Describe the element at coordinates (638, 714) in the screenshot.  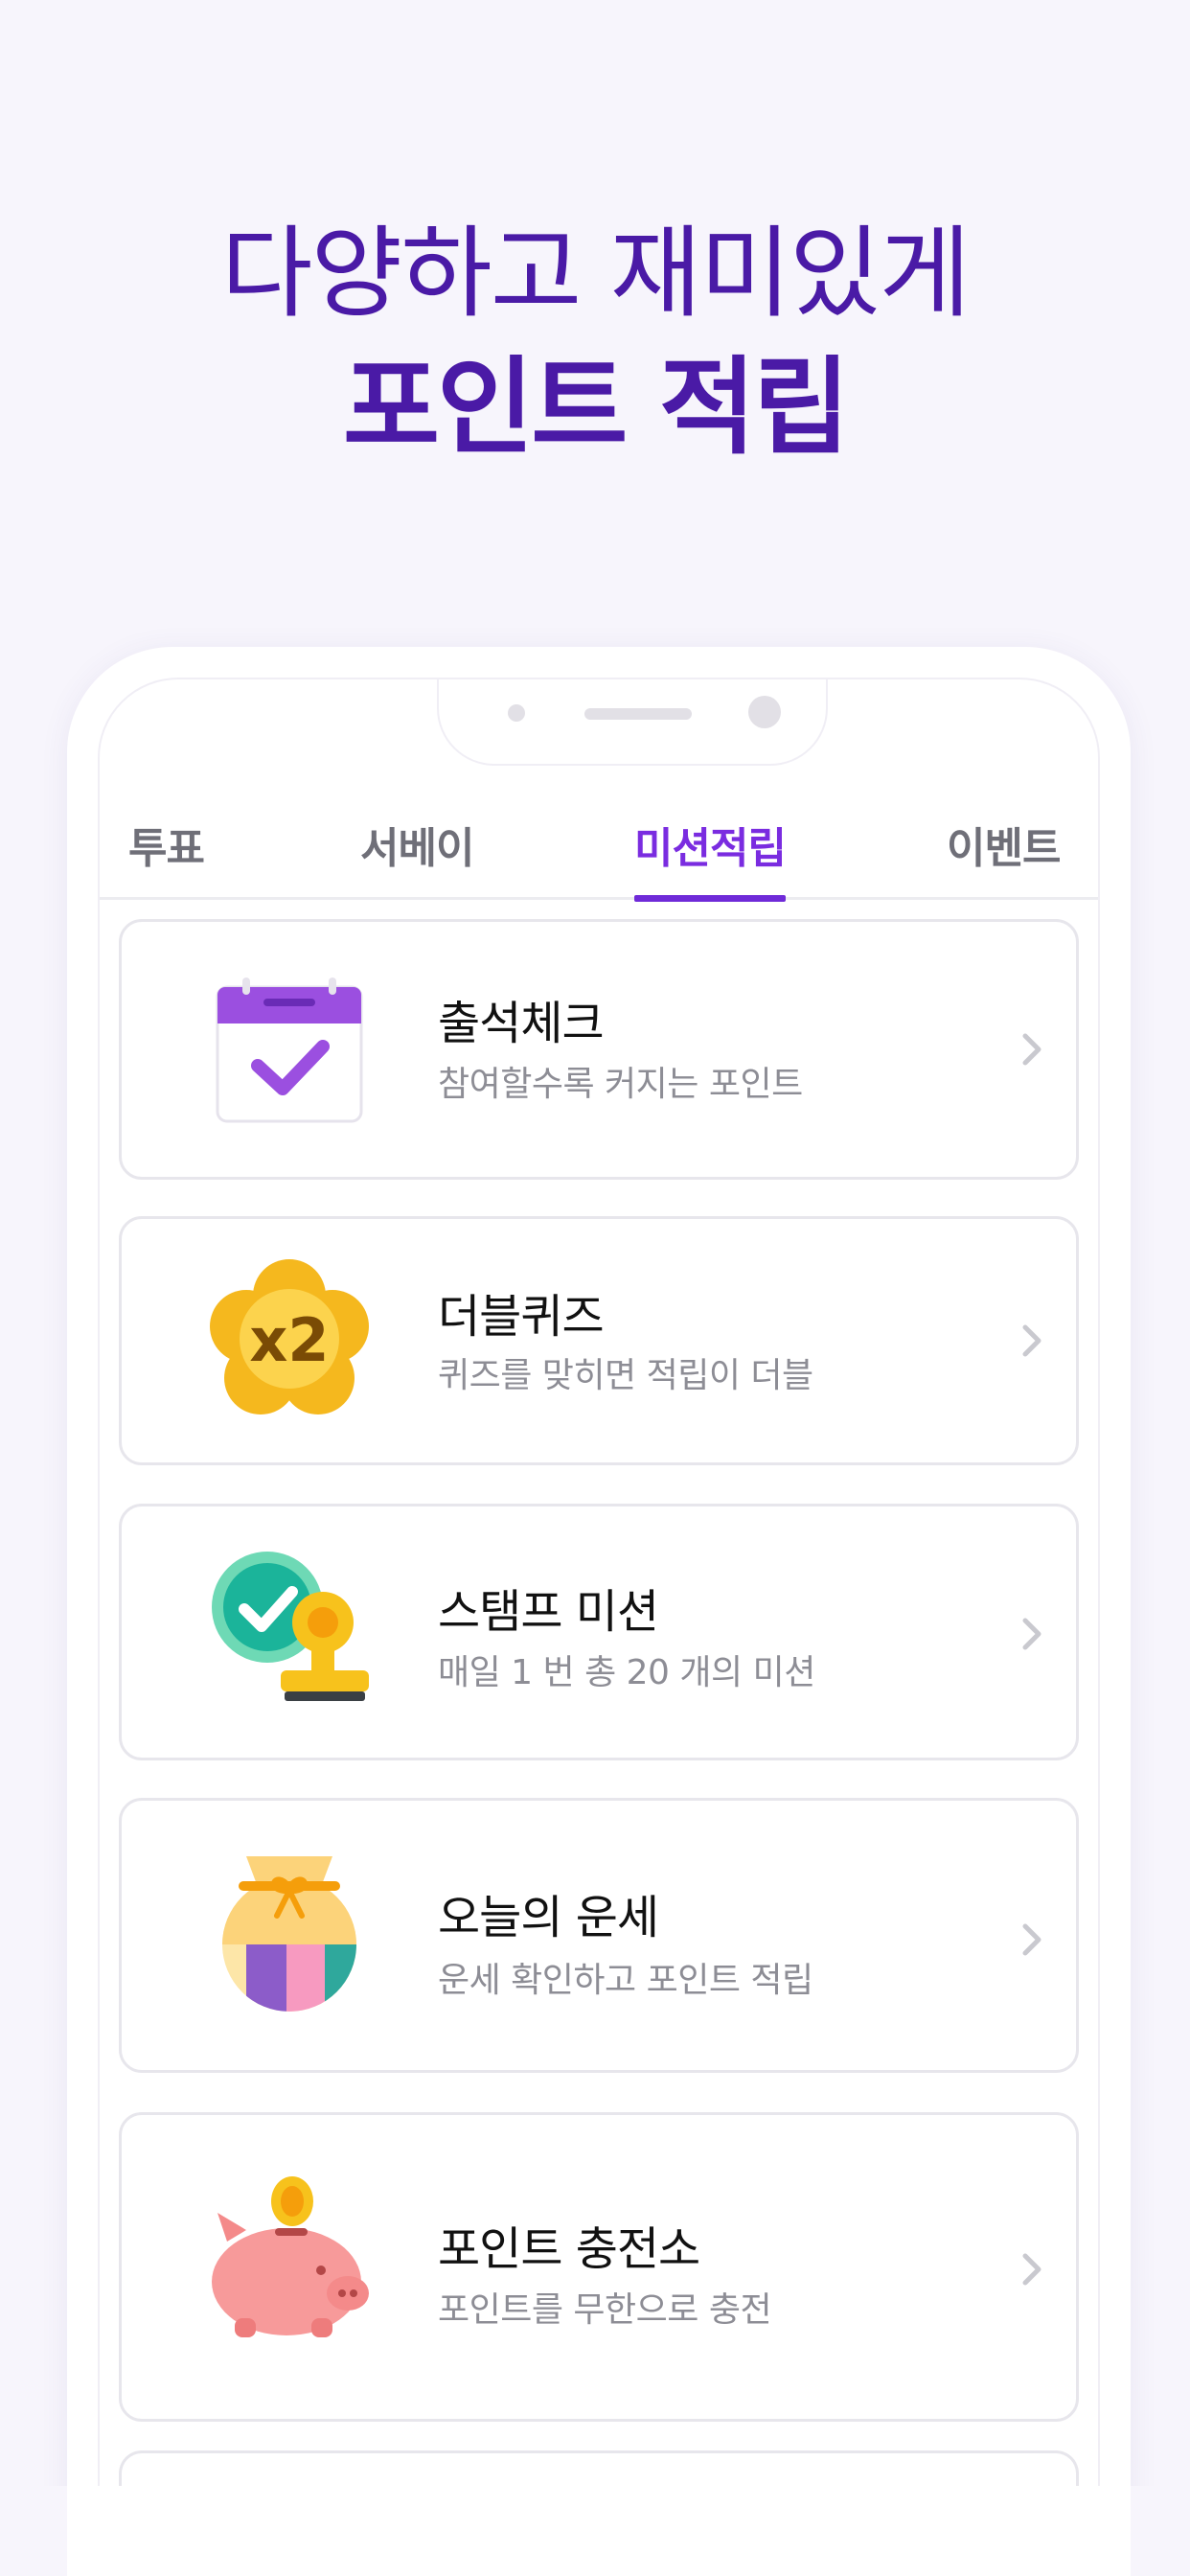
I see `speaker-grille` at that location.